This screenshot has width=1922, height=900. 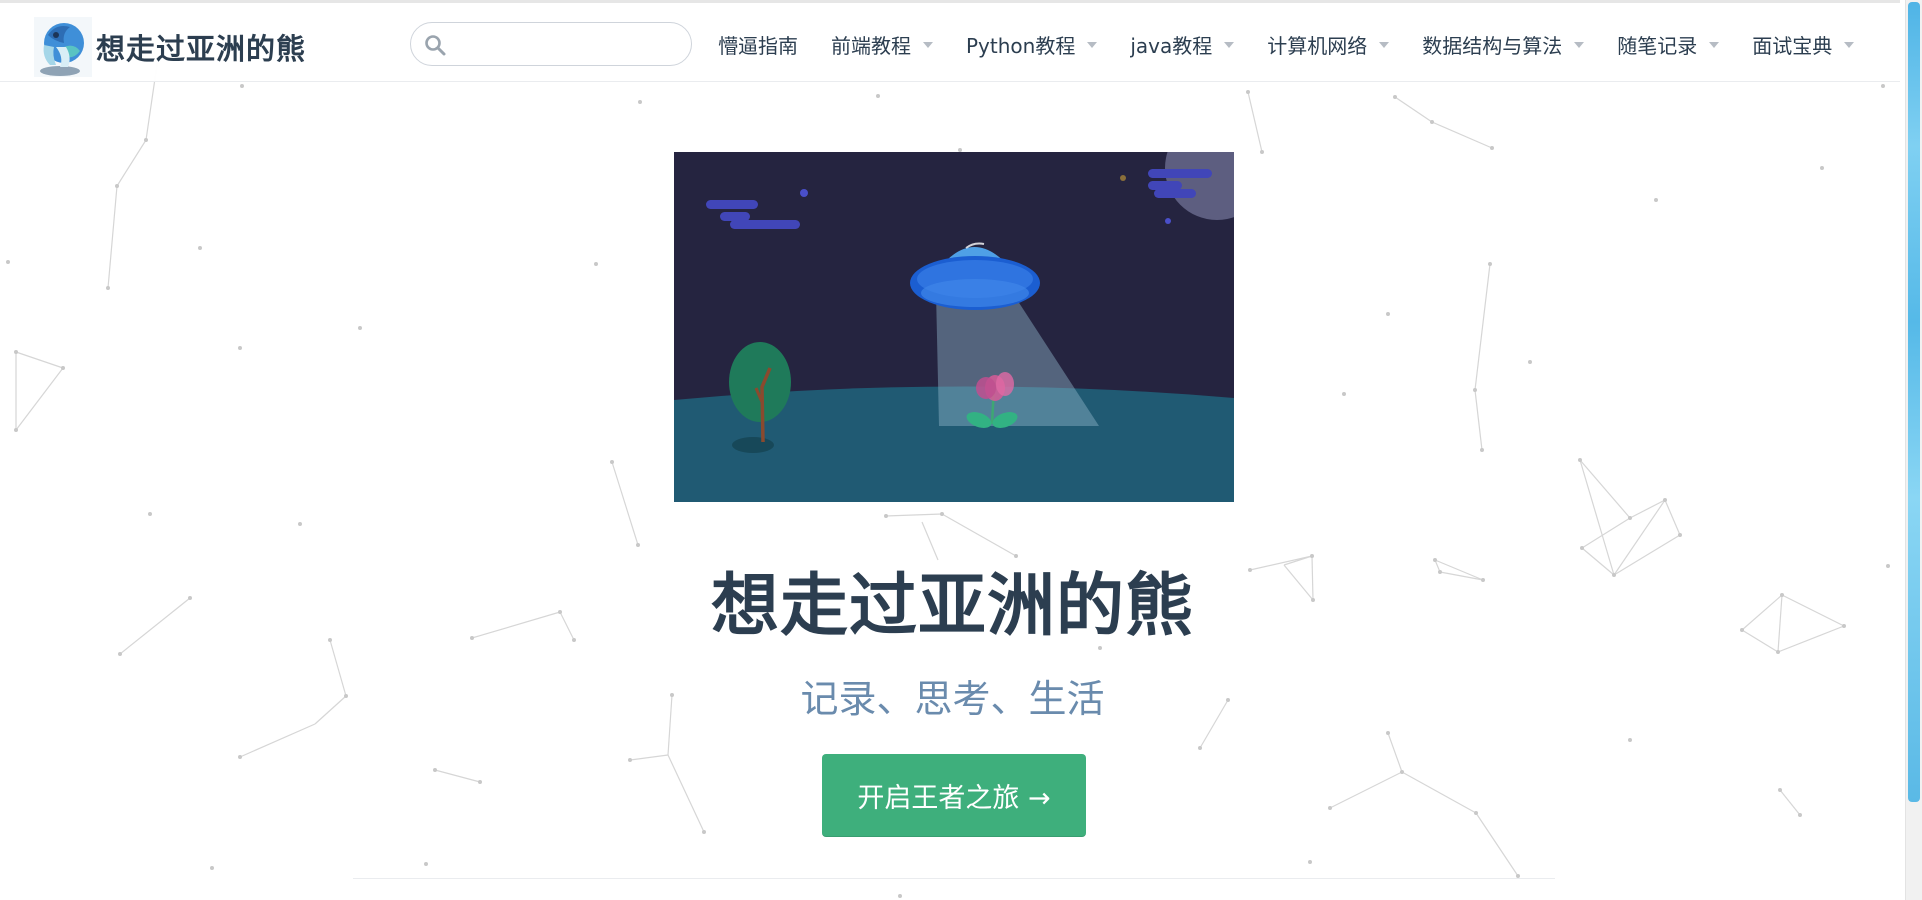 I want to click on nav-item-java: java教程, so click(x=1182, y=44).